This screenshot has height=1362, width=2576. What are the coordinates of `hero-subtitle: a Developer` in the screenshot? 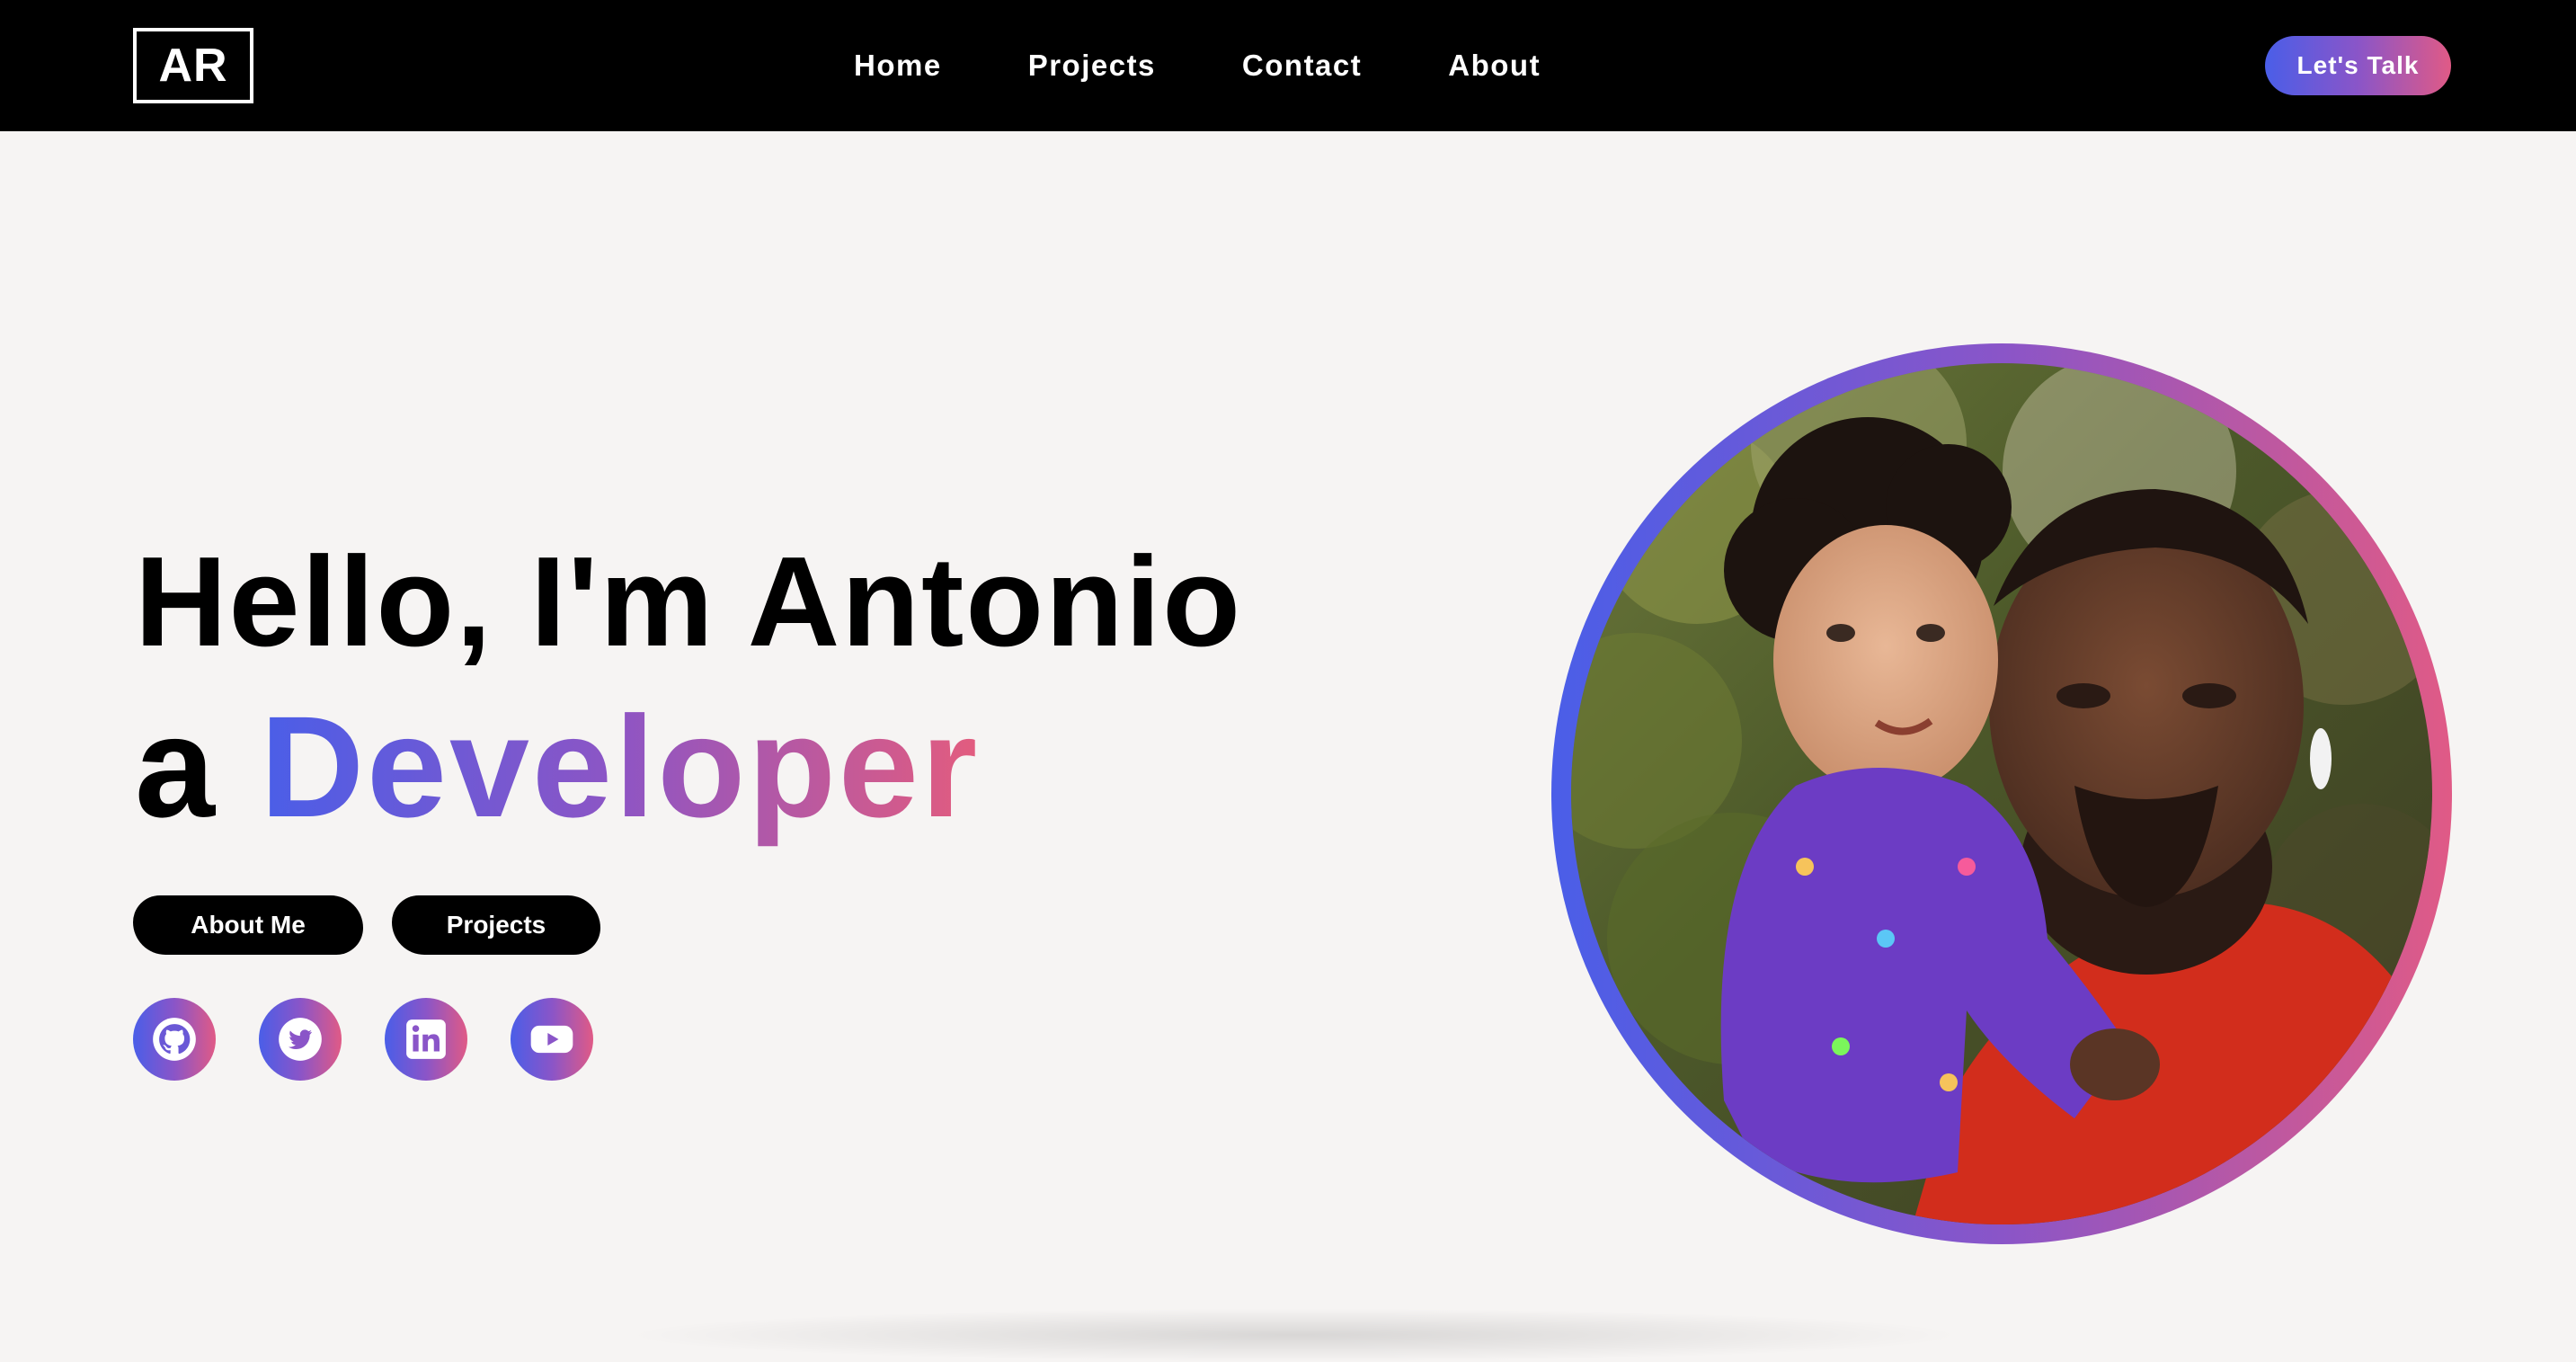 It's located at (557, 767).